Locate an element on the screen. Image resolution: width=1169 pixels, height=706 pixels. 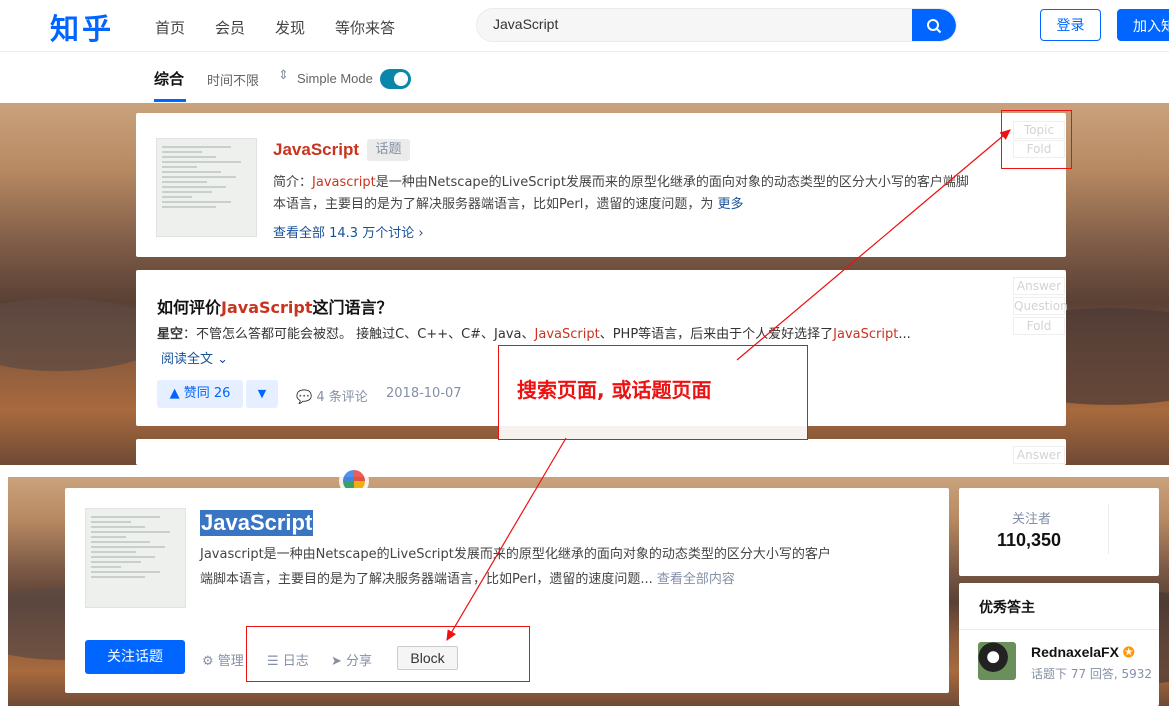
ghost-answer-button: Answer is located at coordinates (1039, 286).